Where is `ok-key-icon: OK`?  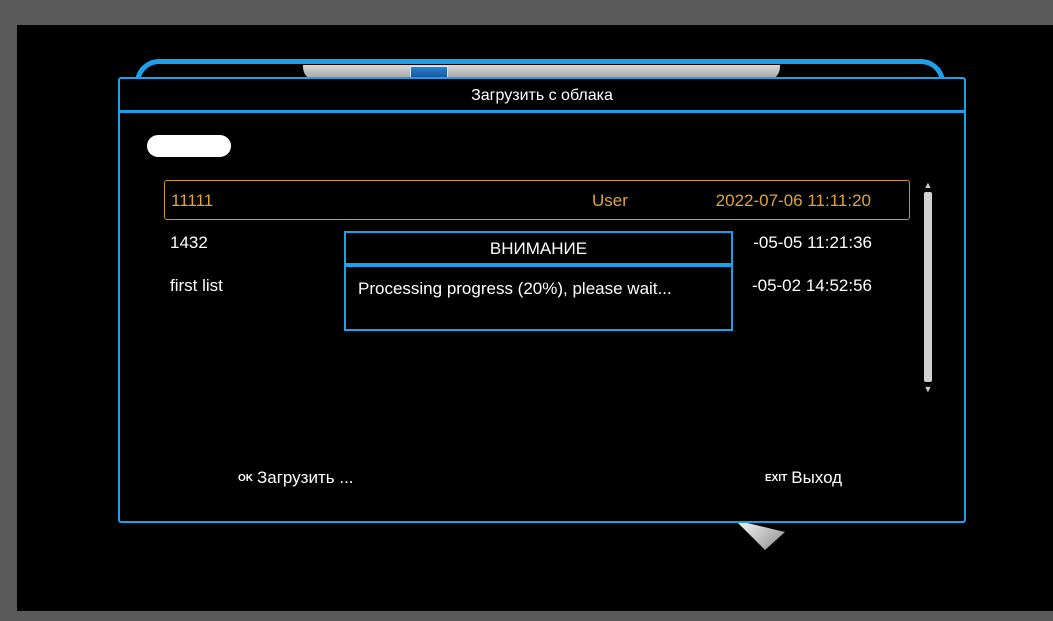 ok-key-icon: OK is located at coordinates (245, 478).